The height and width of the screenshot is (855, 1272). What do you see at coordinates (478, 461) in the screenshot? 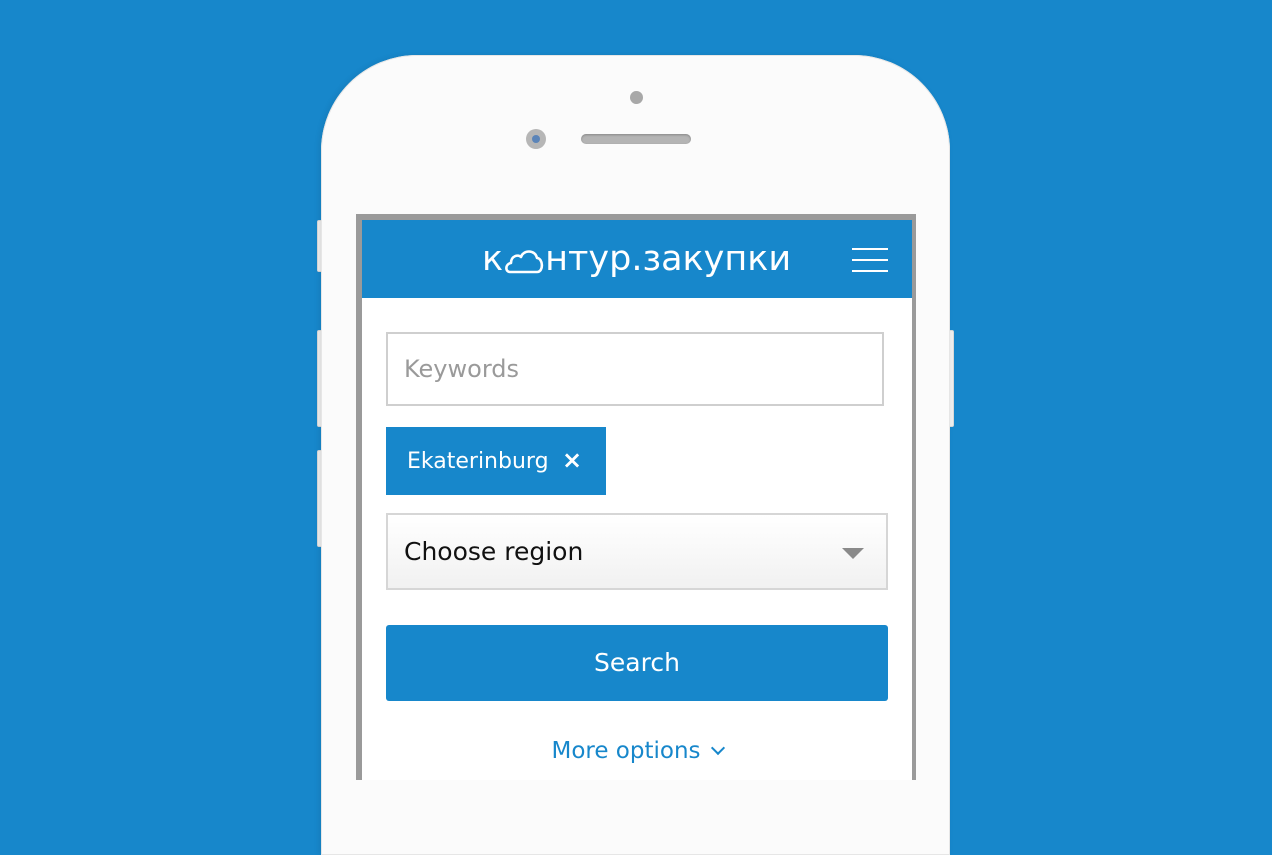
I see `chip-label: Ekaterinburg` at bounding box center [478, 461].